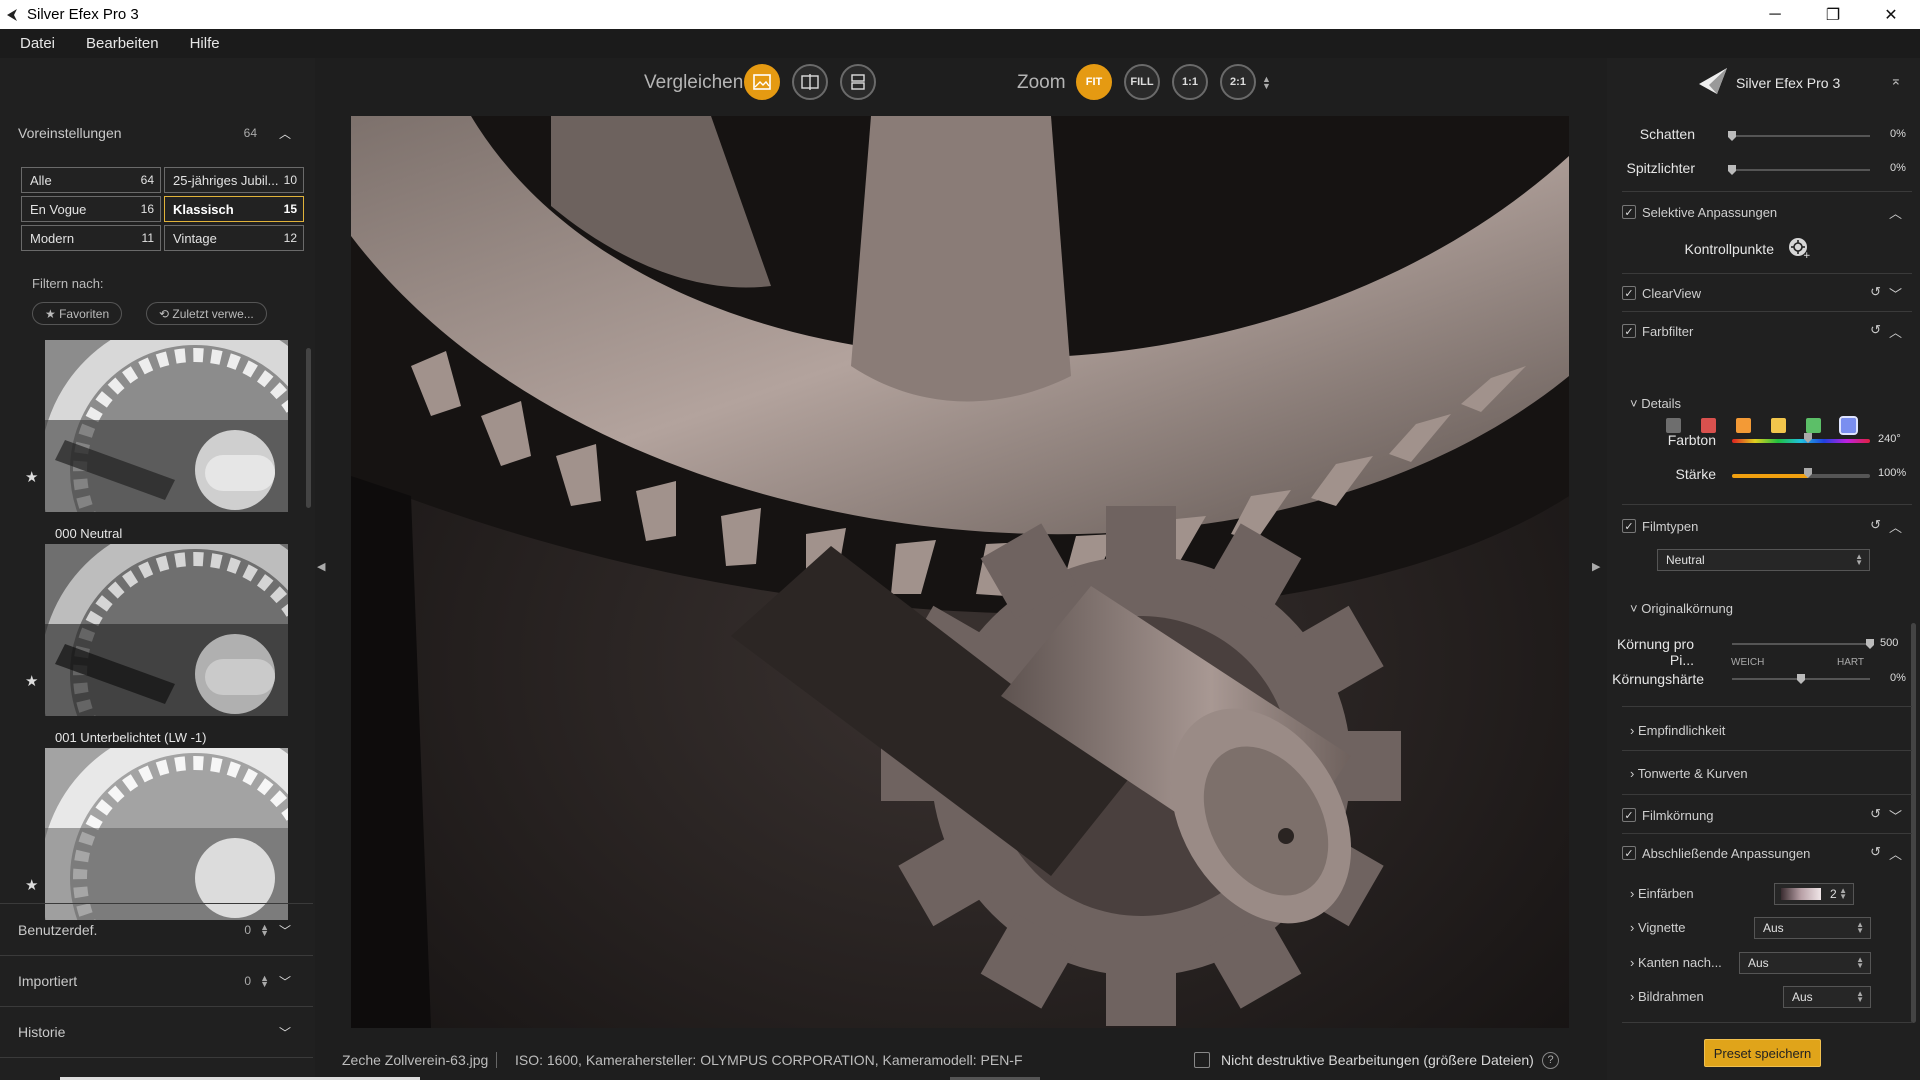 The height and width of the screenshot is (1080, 1920). I want to click on vignette-select: Aus ▲ ▼, so click(1812, 928).